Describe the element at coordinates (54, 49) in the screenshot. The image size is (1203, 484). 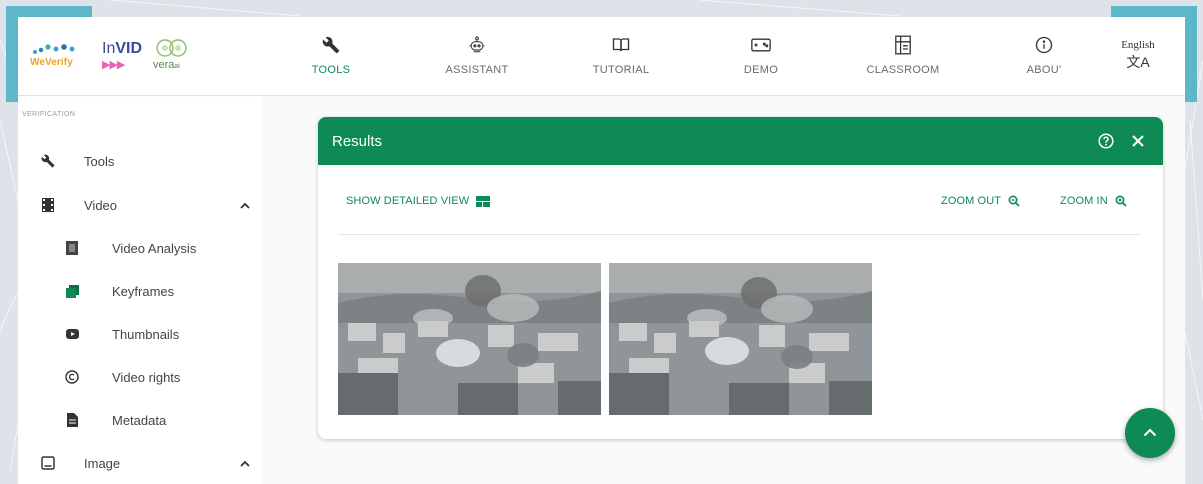
I see `weverify-dots-icon` at that location.